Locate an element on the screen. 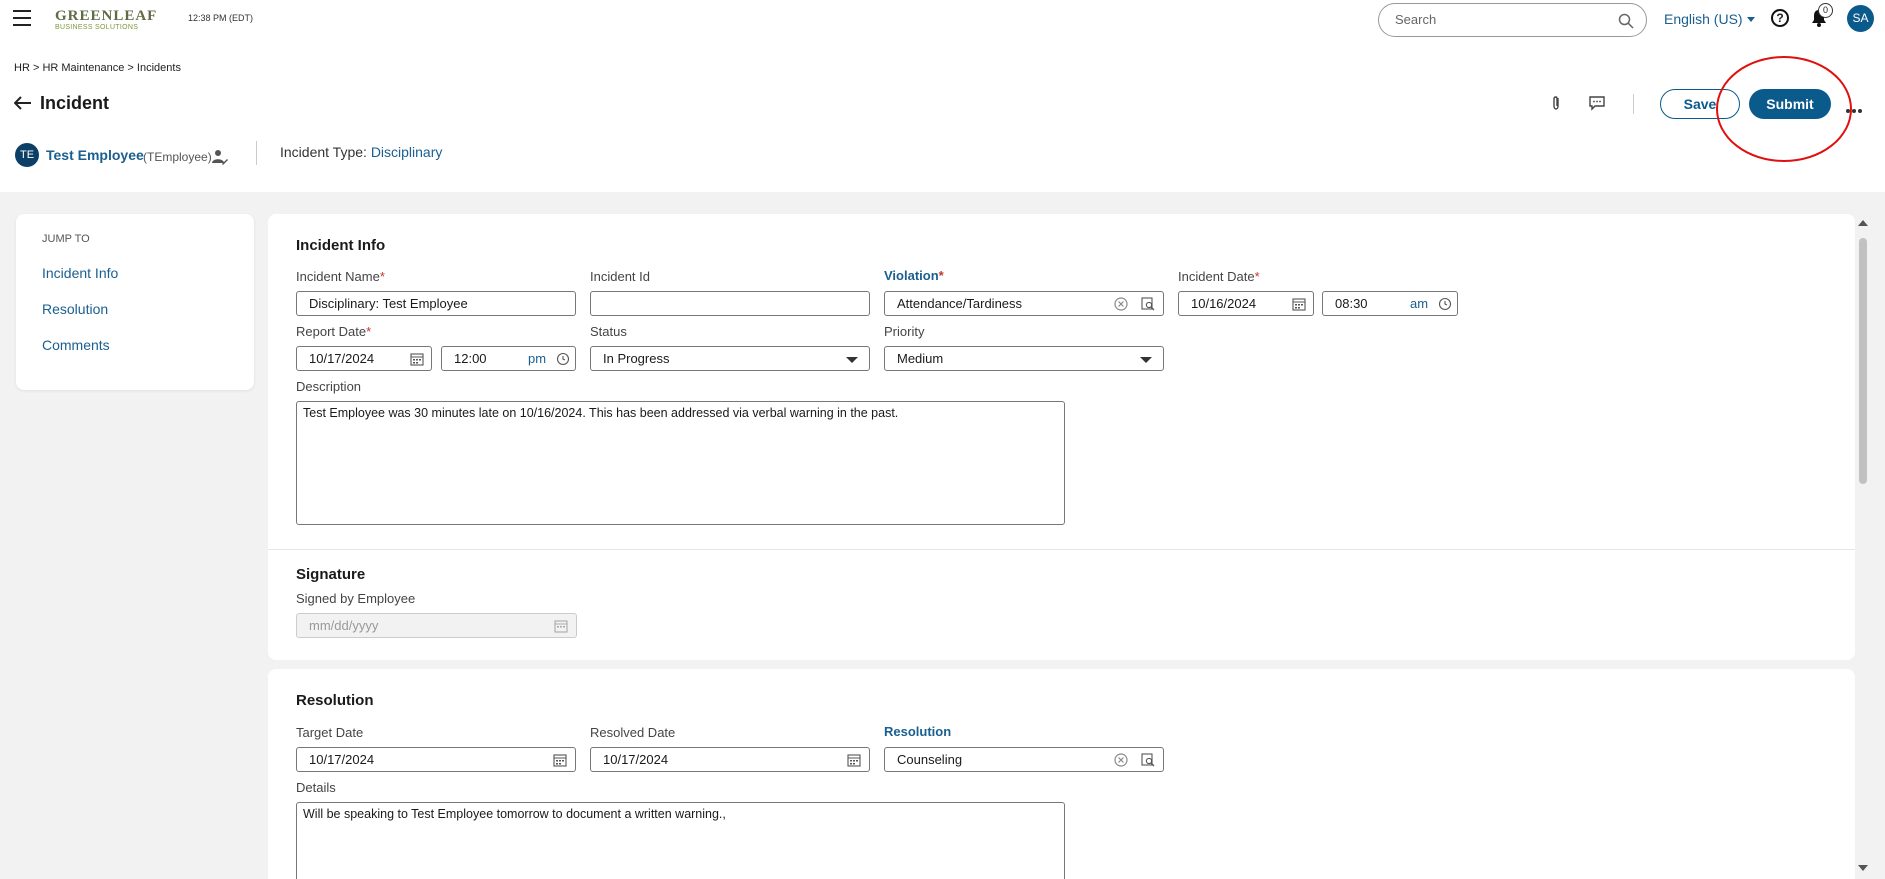 Image resolution: width=1885 pixels, height=879 pixels. priority-dropdown: Medium is located at coordinates (1024, 358).